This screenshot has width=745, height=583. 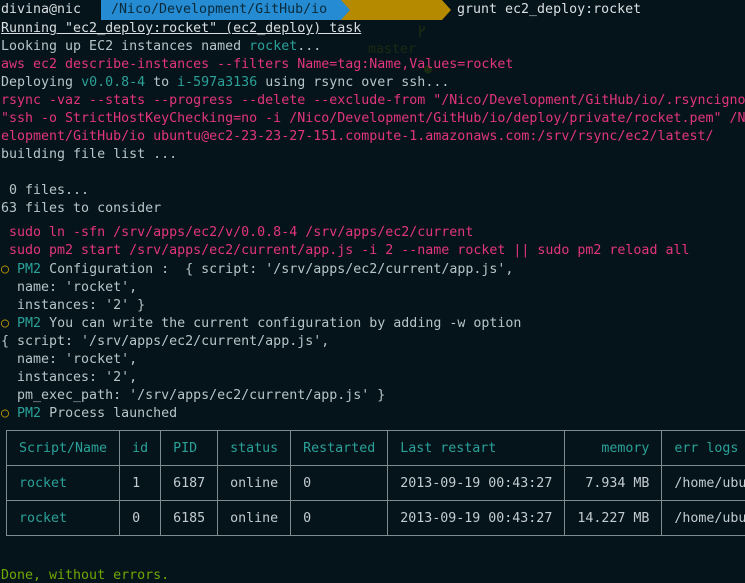 I want to click on col-memory: memory, so click(x=613, y=448).